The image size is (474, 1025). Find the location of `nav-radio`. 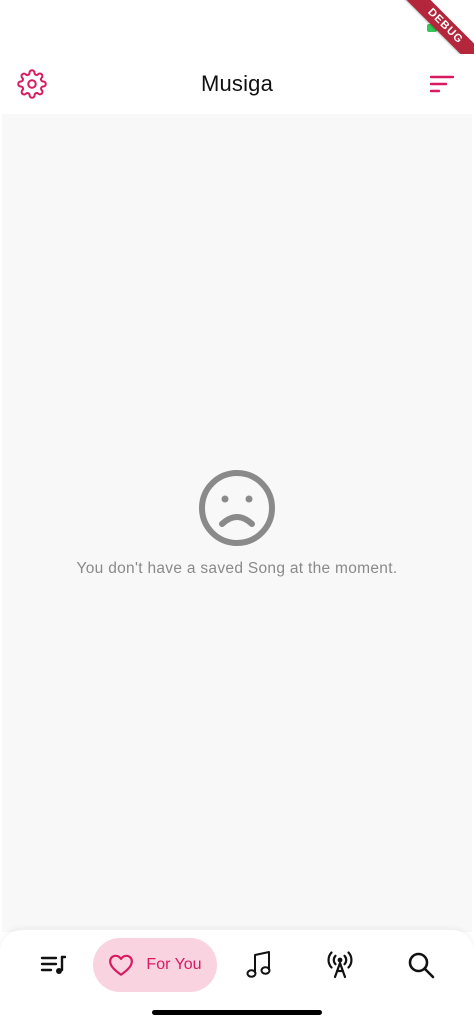

nav-radio is located at coordinates (340, 965).